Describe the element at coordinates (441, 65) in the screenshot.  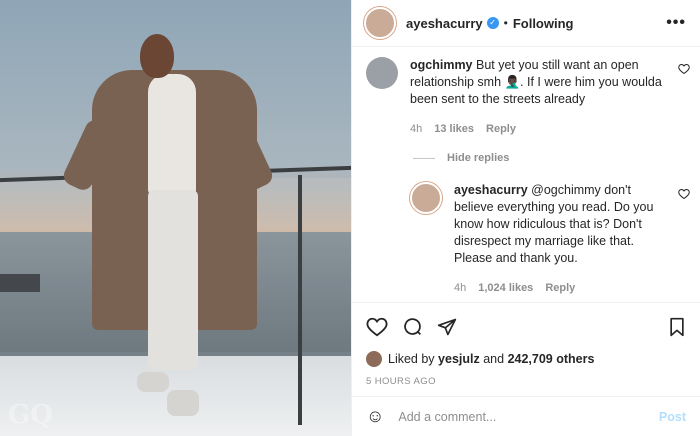
I see `commenter-username: ogchimmy` at that location.